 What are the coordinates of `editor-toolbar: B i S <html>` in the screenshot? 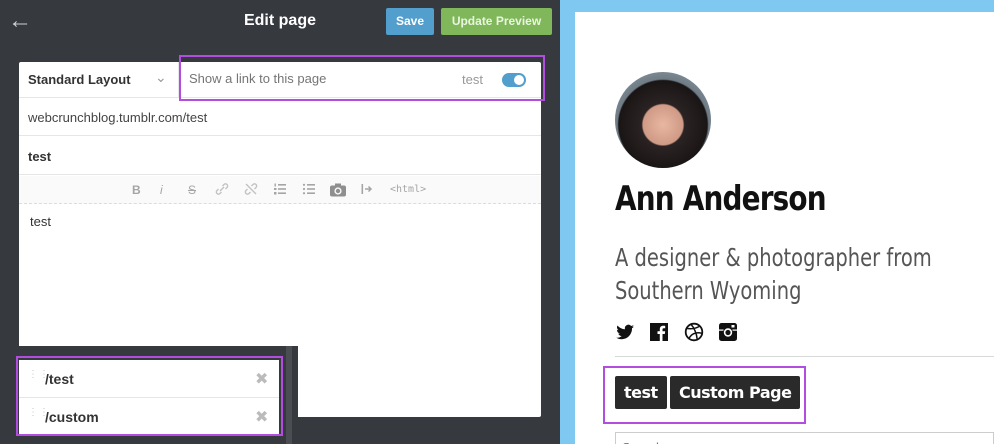 It's located at (280, 190).